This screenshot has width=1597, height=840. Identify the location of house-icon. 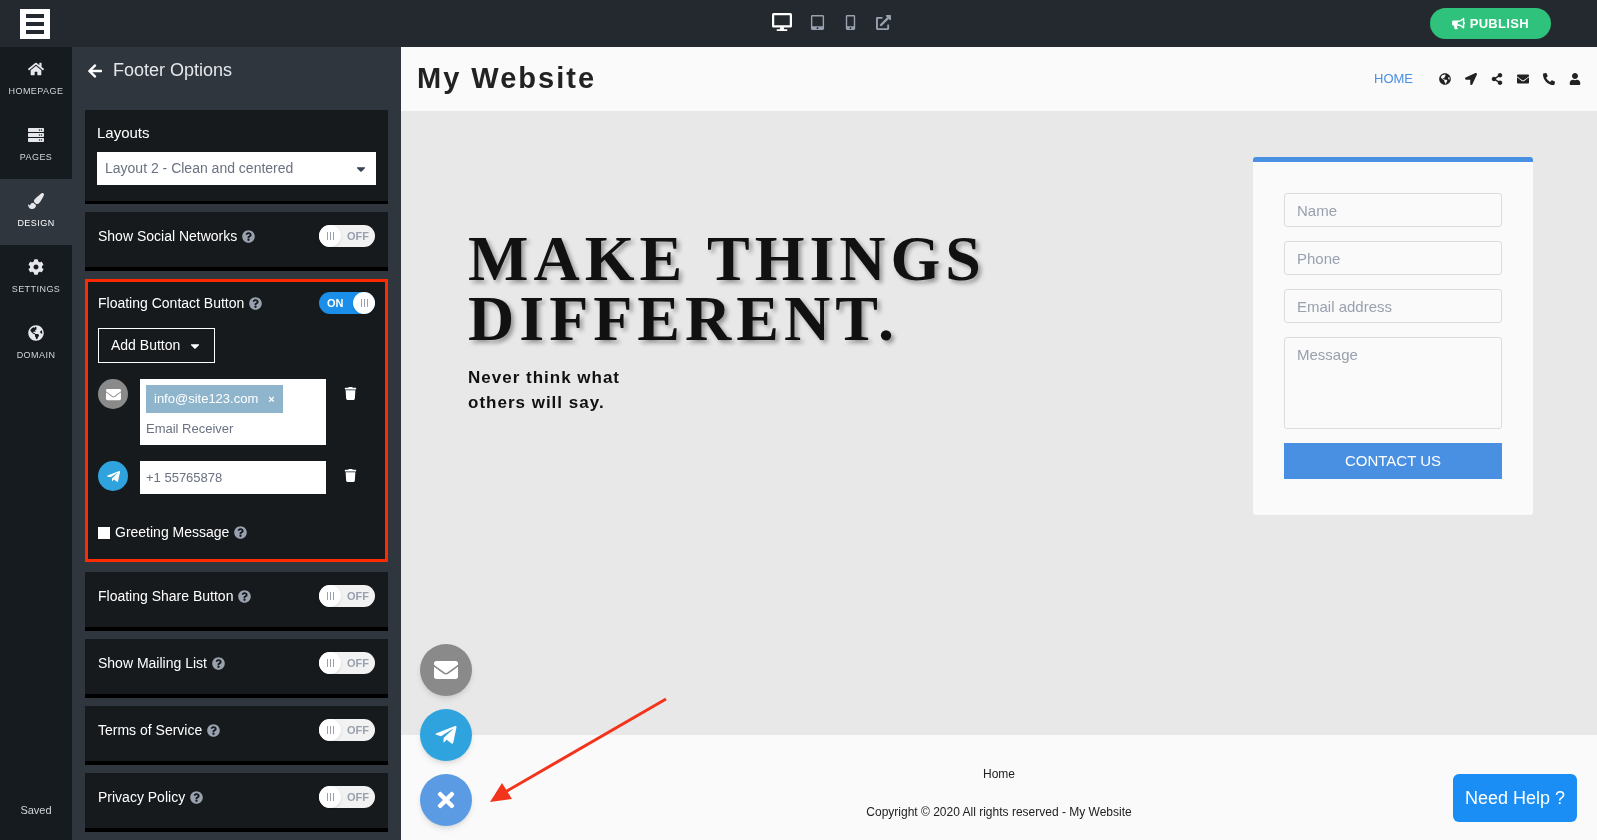
(36, 69).